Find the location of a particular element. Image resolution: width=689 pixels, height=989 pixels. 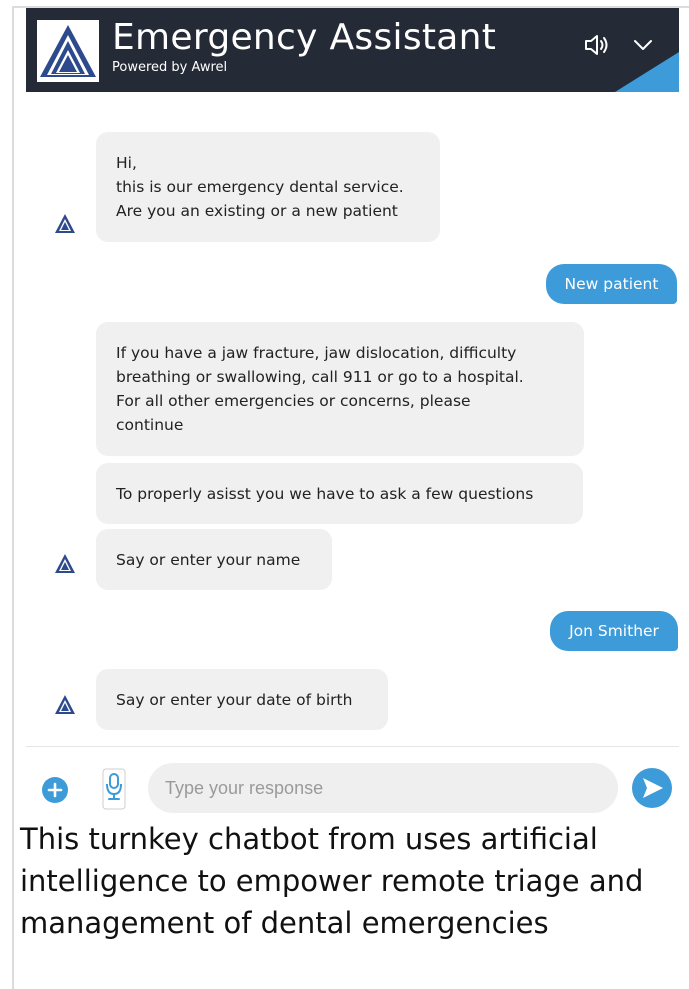

speaker-icon is located at coordinates (596, 45).